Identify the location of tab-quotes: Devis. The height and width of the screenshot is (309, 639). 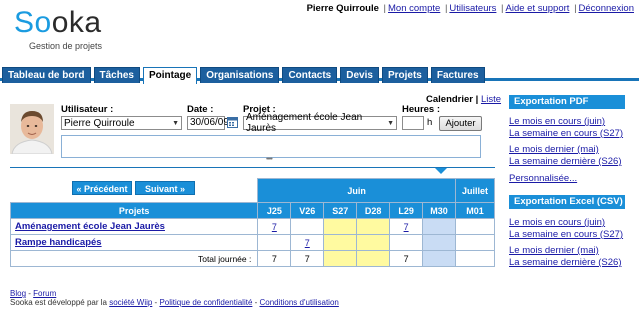
(359, 75).